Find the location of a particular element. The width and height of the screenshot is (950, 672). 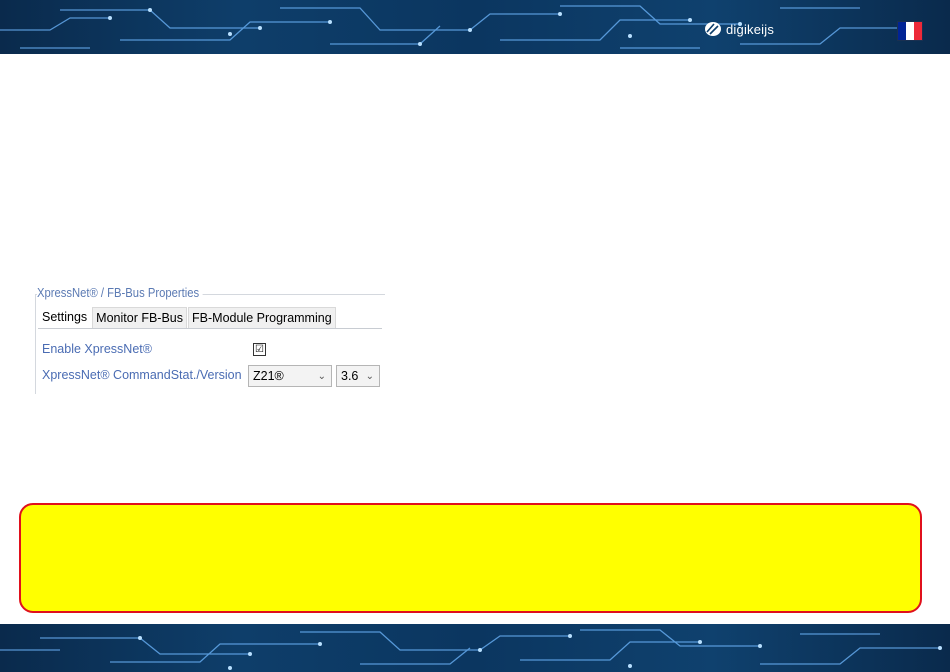

top-banner: digikeijs is located at coordinates (475, 27).